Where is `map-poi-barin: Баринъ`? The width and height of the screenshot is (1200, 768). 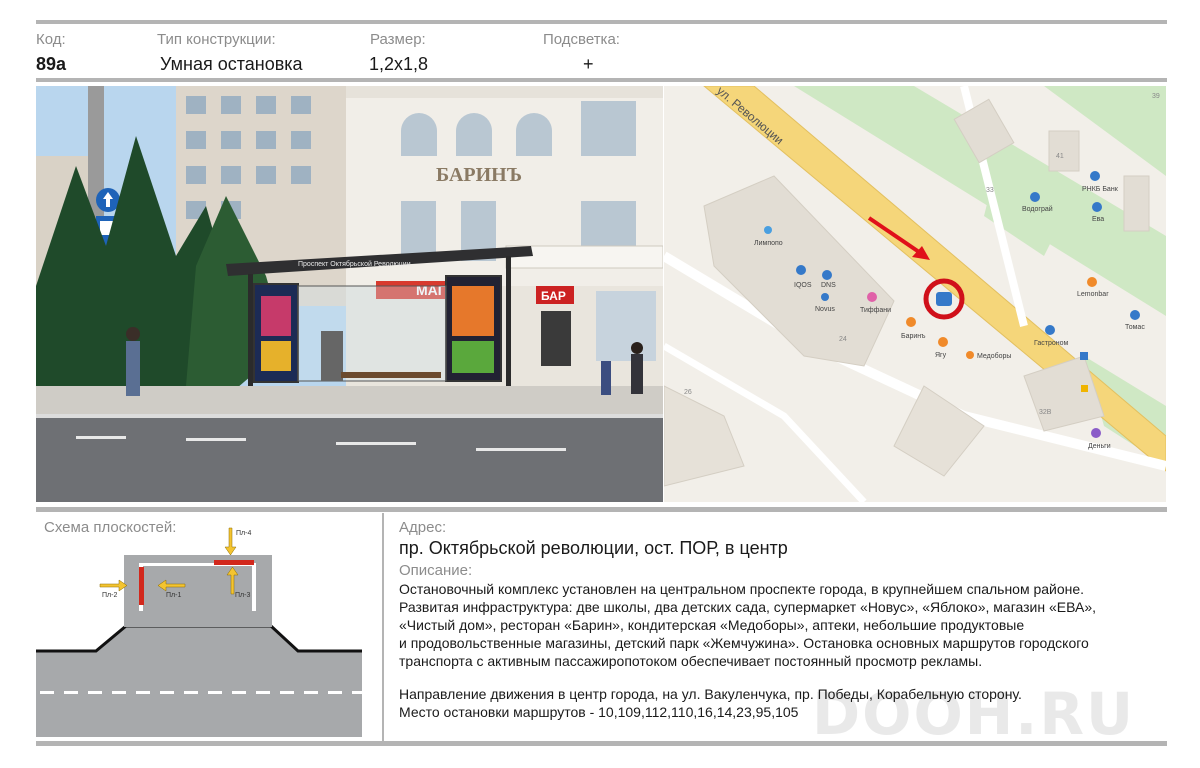
map-poi-barin: Баринъ is located at coordinates (913, 336).